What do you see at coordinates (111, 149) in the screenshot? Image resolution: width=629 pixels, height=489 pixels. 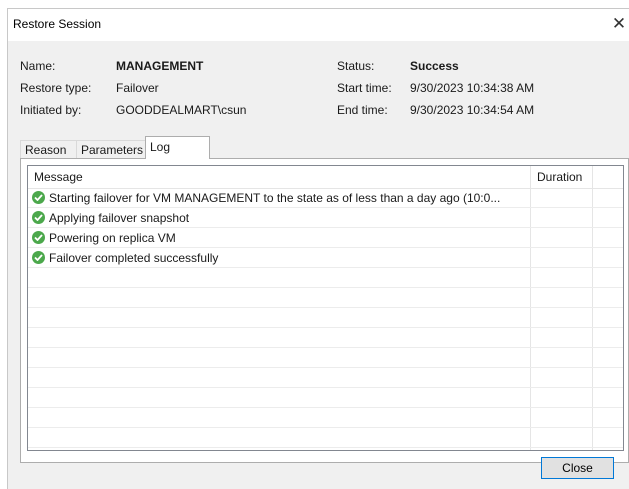 I see `tab-parameters: Parameters` at bounding box center [111, 149].